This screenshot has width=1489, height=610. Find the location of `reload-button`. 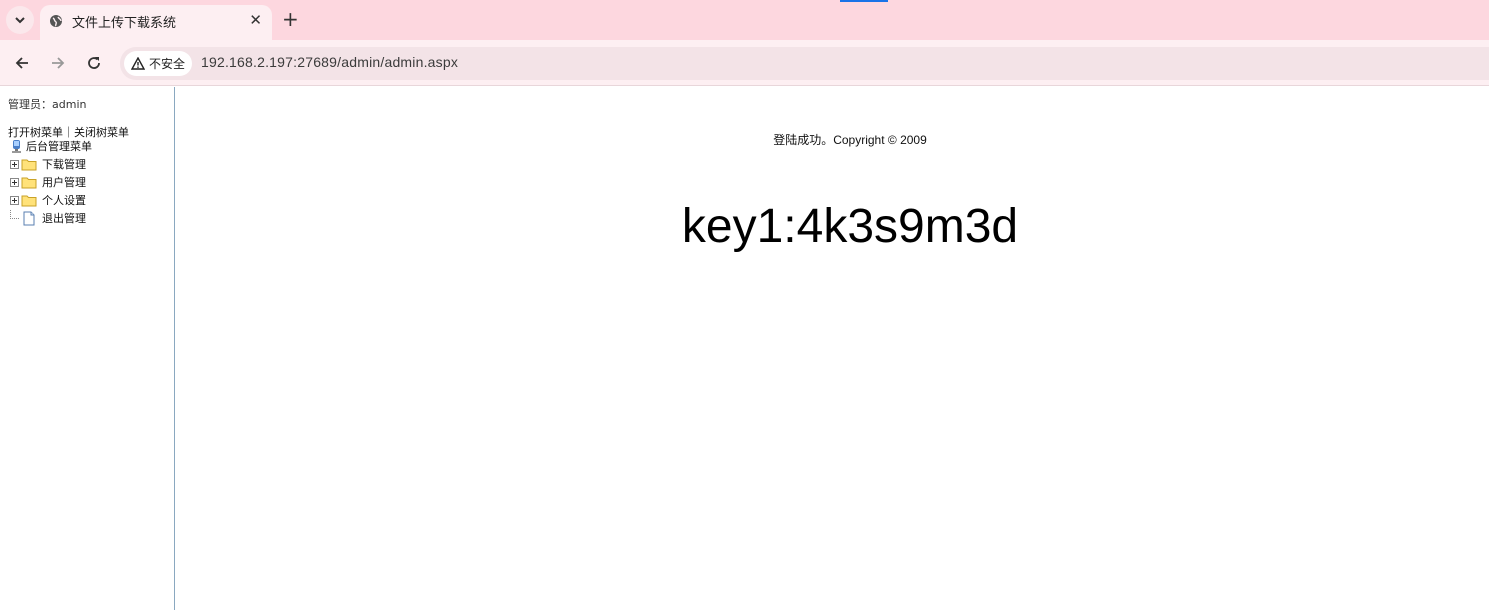

reload-button is located at coordinates (94, 63).